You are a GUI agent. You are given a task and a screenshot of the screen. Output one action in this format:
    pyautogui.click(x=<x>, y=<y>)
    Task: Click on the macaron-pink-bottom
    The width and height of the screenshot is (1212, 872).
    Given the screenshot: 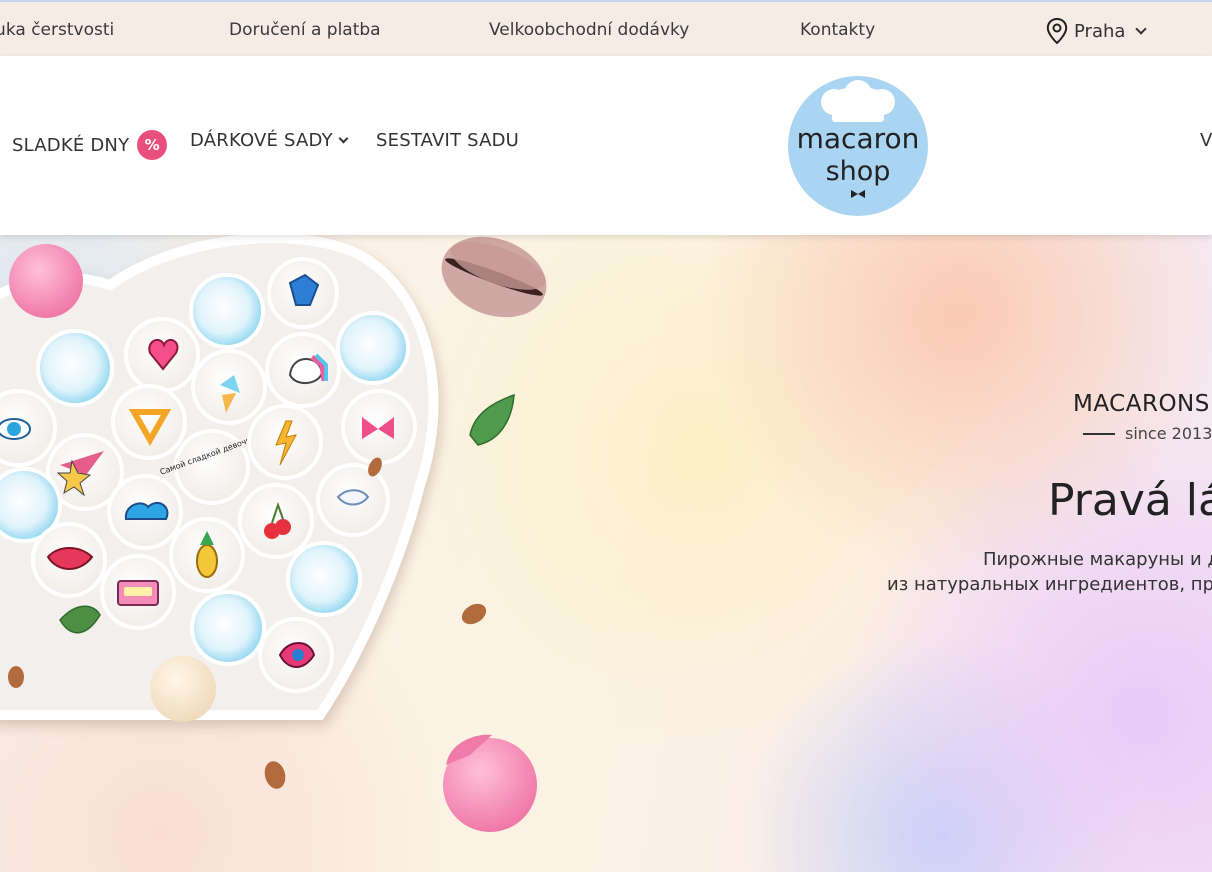 What is the action you would take?
    pyautogui.click(x=490, y=783)
    